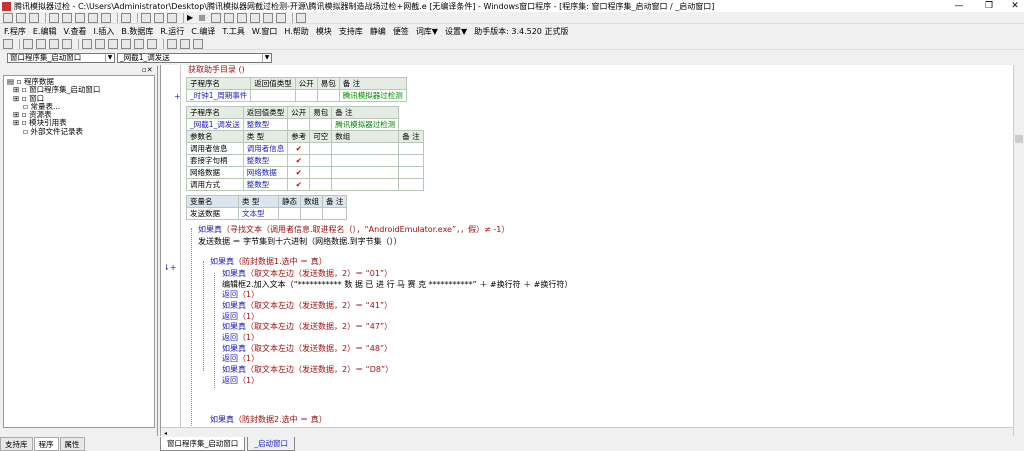 This screenshot has height=451, width=1024. I want to click on menu-item: 模块, so click(324, 31).